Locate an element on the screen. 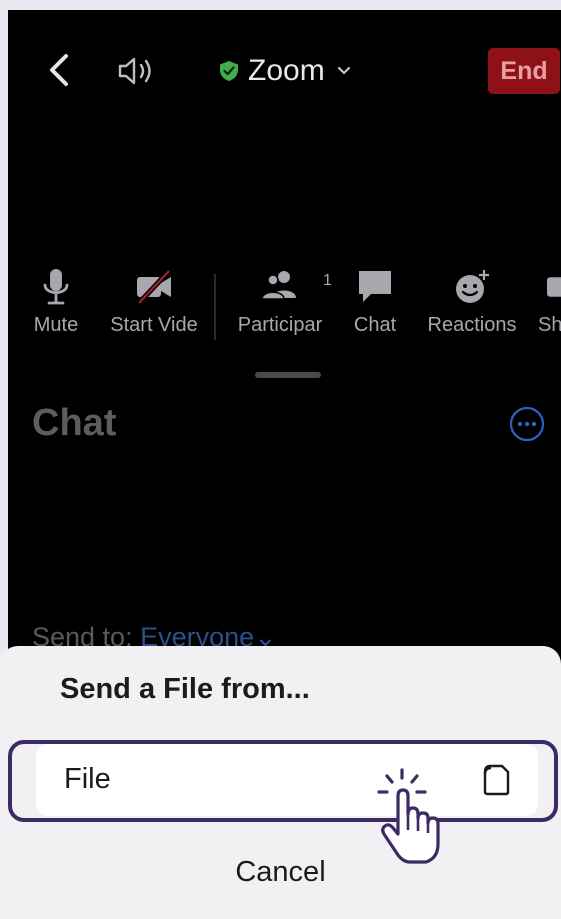 The image size is (561, 919). meeting-title: Zoom is located at coordinates (284, 71).